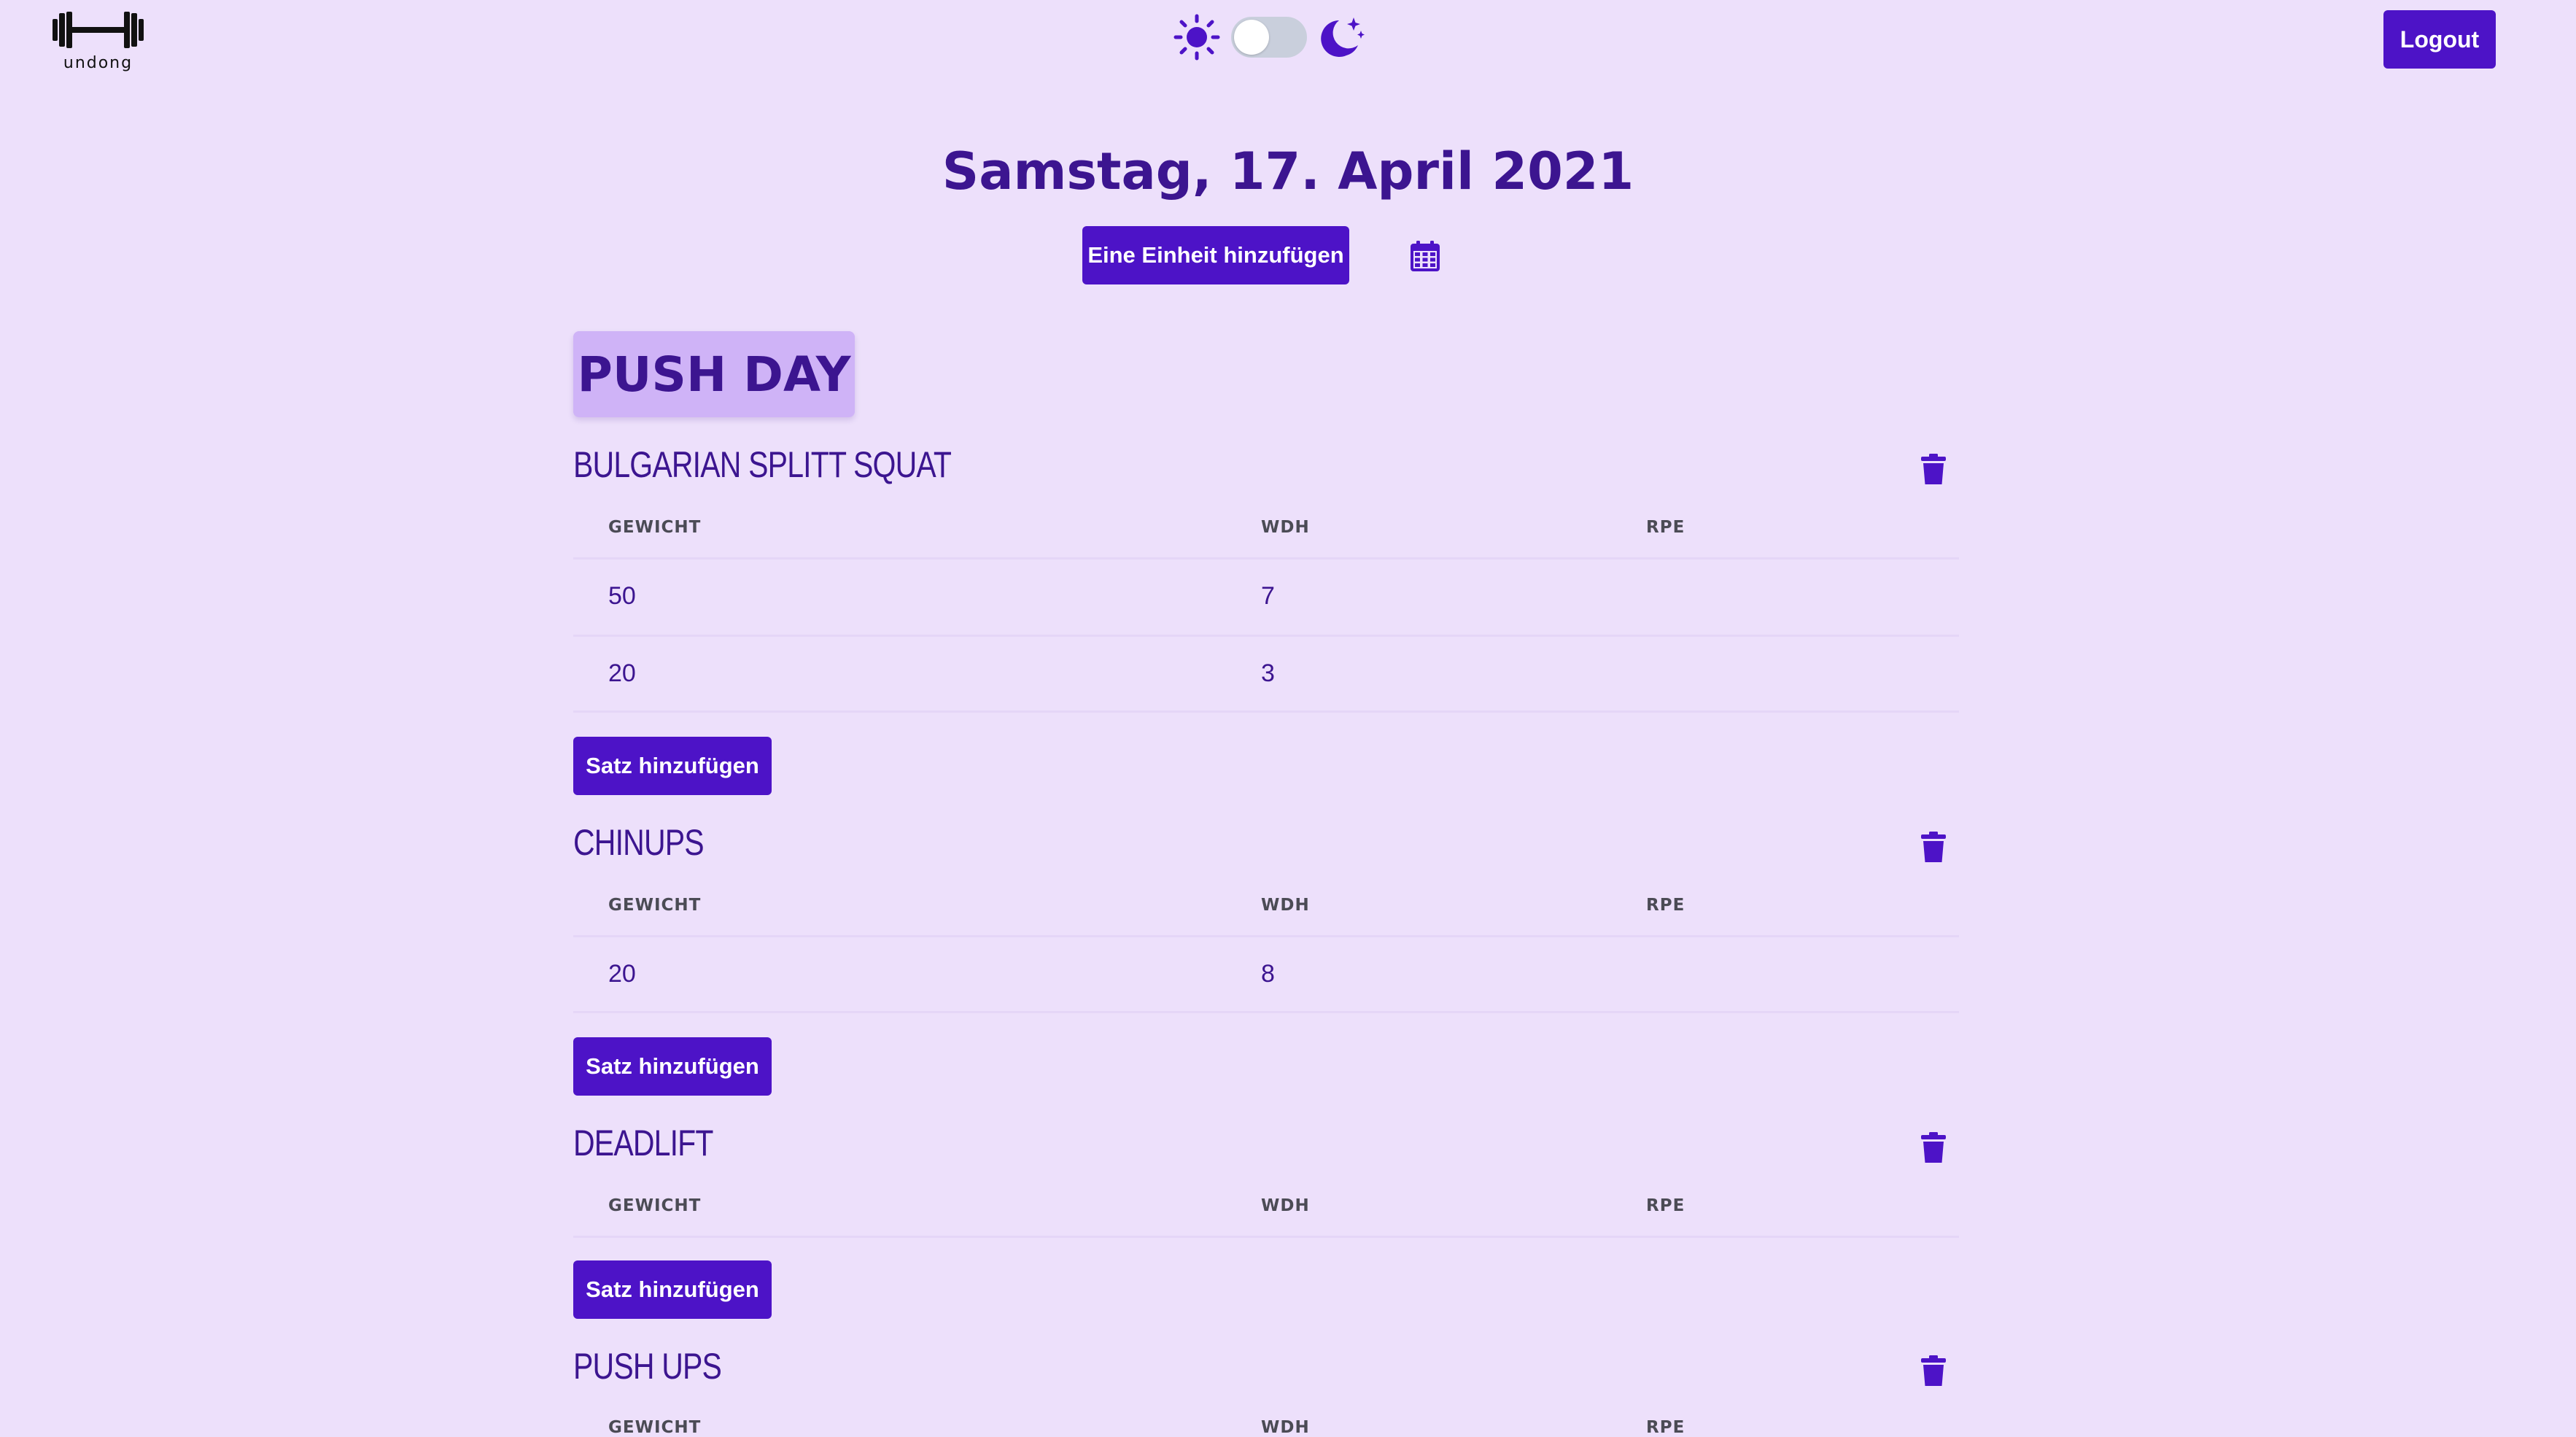 This screenshot has width=2576, height=1437. What do you see at coordinates (1268, 974) in the screenshot?
I see `set-reps: 8` at bounding box center [1268, 974].